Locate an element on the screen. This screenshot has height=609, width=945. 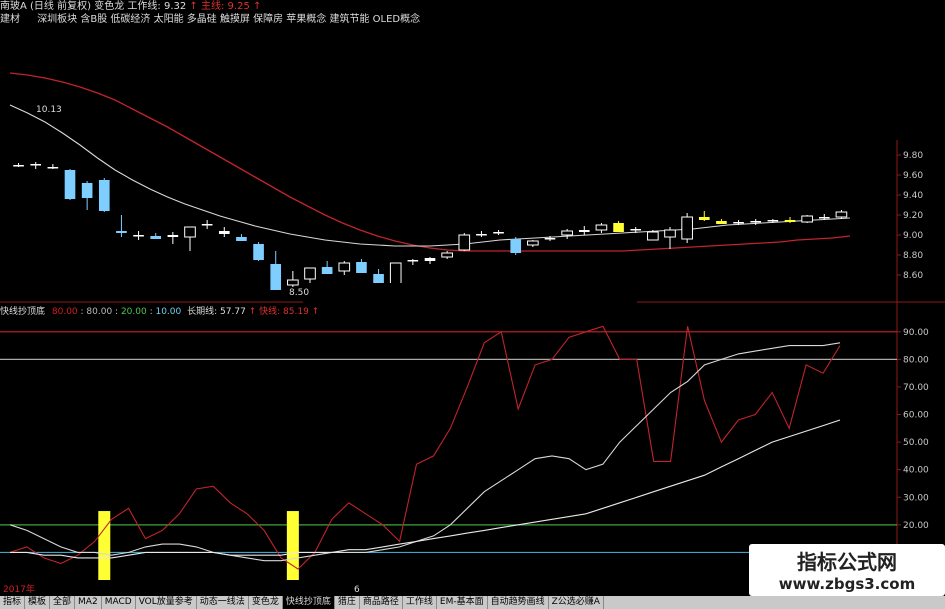
indicator-tick-label: 70.00 is located at coordinates (916, 388).